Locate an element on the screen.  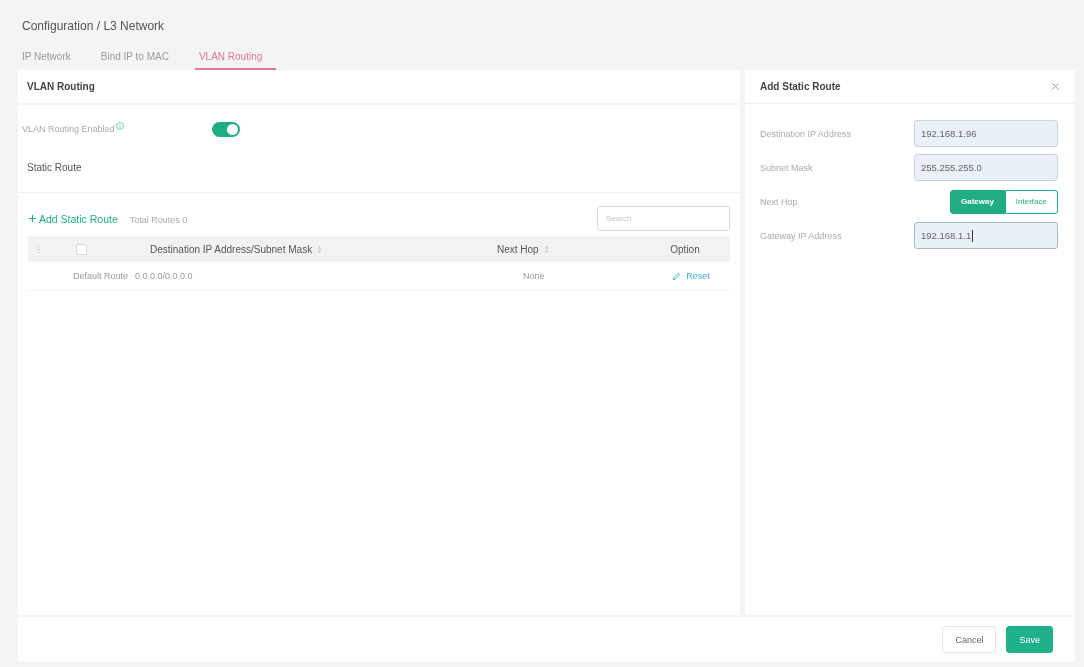
save-button: Save is located at coordinates (1029, 639).